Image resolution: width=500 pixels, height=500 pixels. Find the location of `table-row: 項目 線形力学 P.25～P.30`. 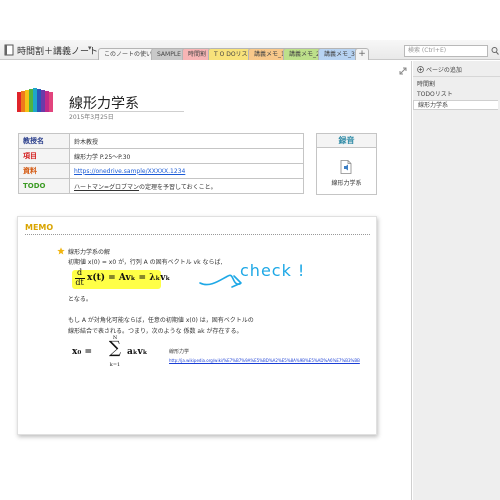

table-row: 項目 線形力学 P.25～P.30 is located at coordinates (161, 156).